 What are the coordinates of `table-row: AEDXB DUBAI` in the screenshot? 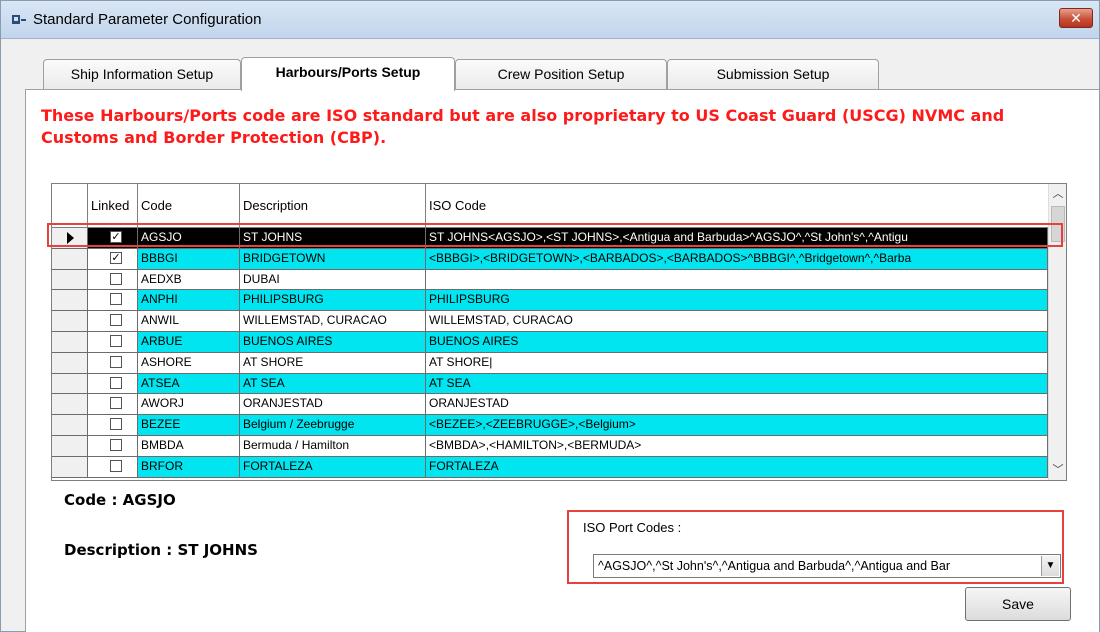 It's located at (550, 280).